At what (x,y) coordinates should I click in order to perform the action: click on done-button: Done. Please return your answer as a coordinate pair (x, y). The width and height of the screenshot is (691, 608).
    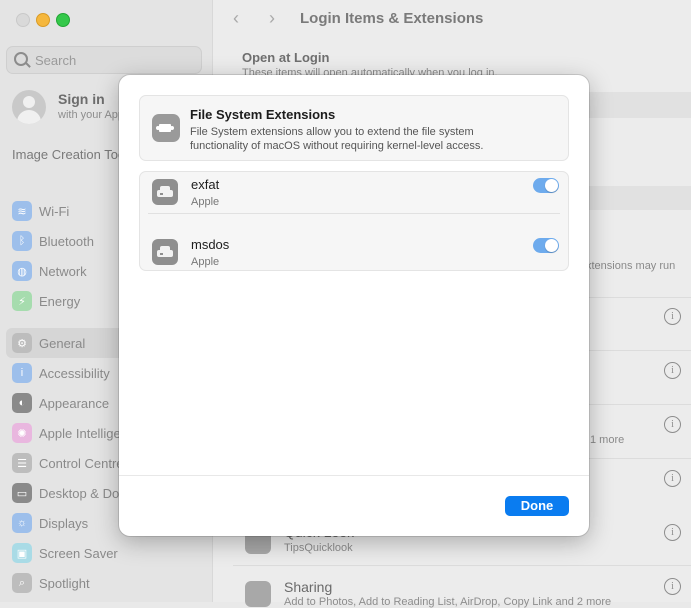
    Looking at the image, I should click on (537, 506).